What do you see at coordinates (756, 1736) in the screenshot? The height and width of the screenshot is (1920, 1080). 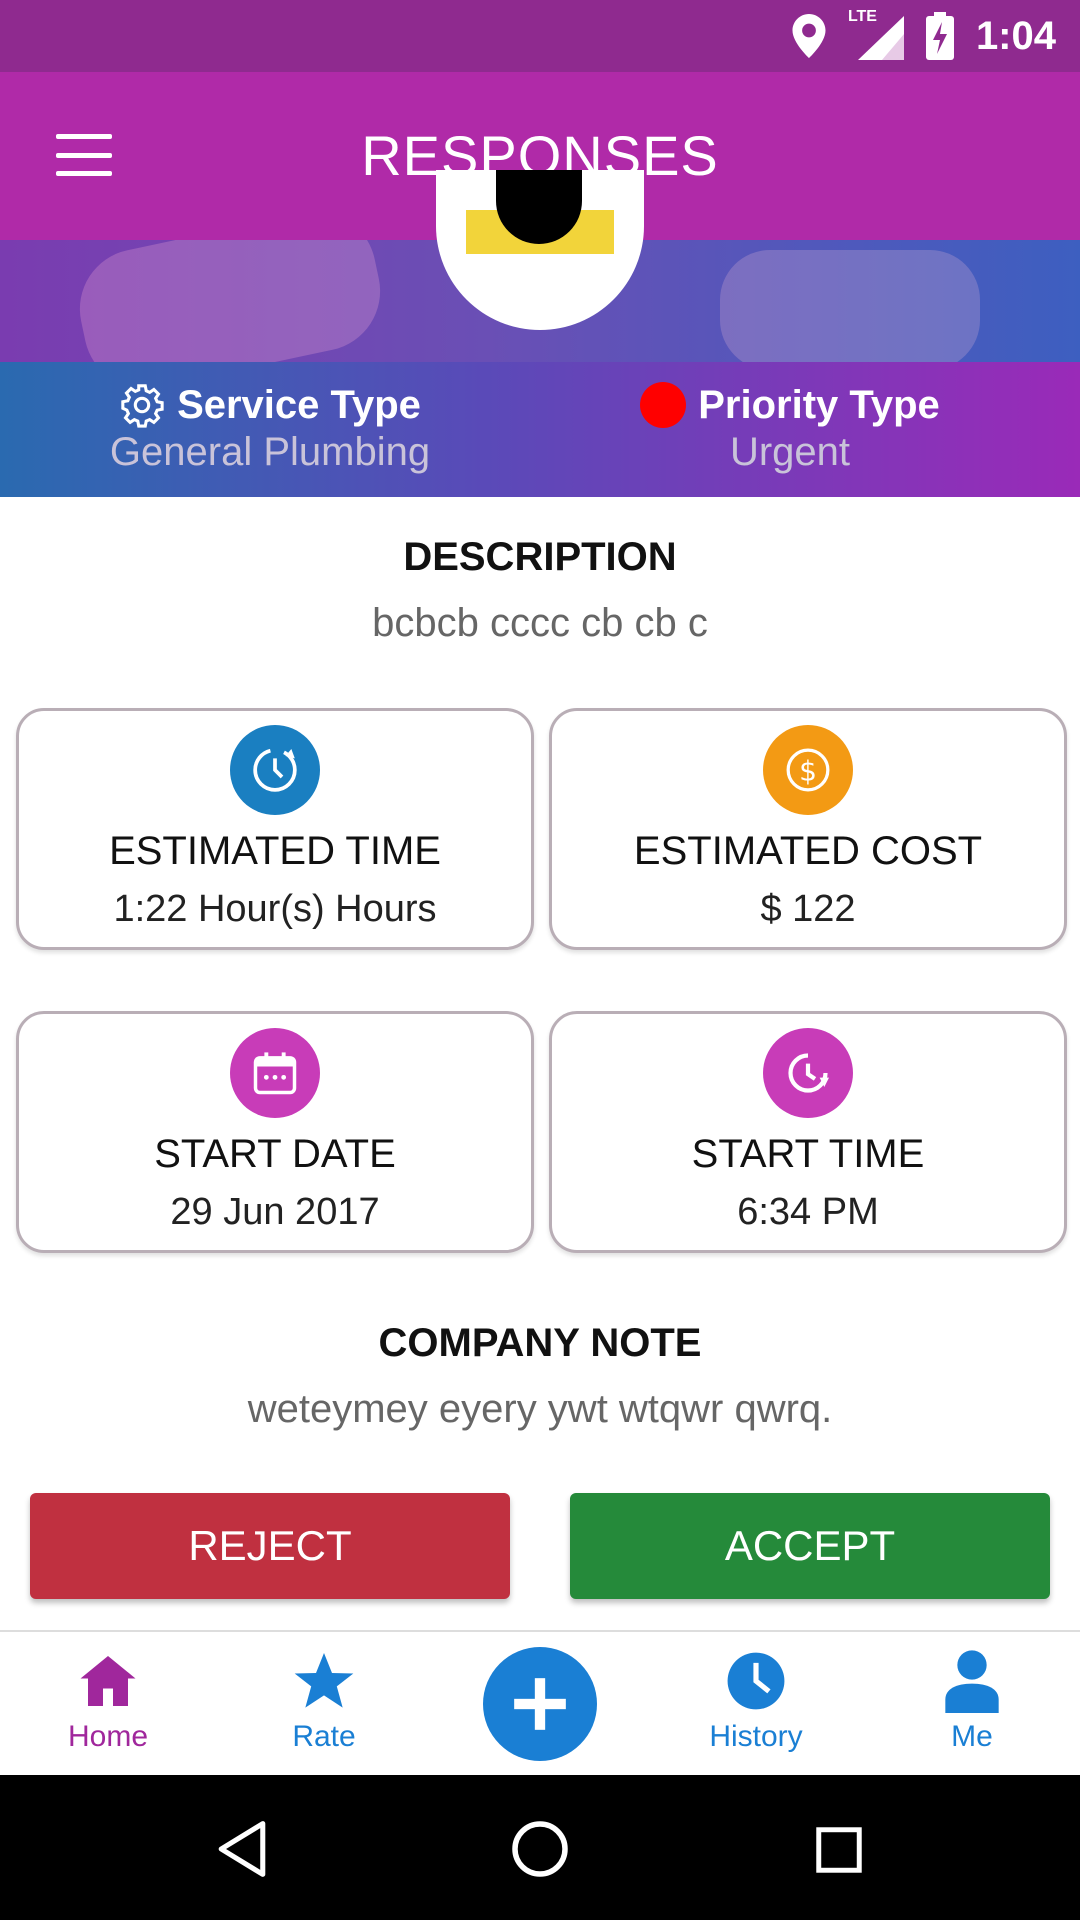 I see `nav-history-label: History` at bounding box center [756, 1736].